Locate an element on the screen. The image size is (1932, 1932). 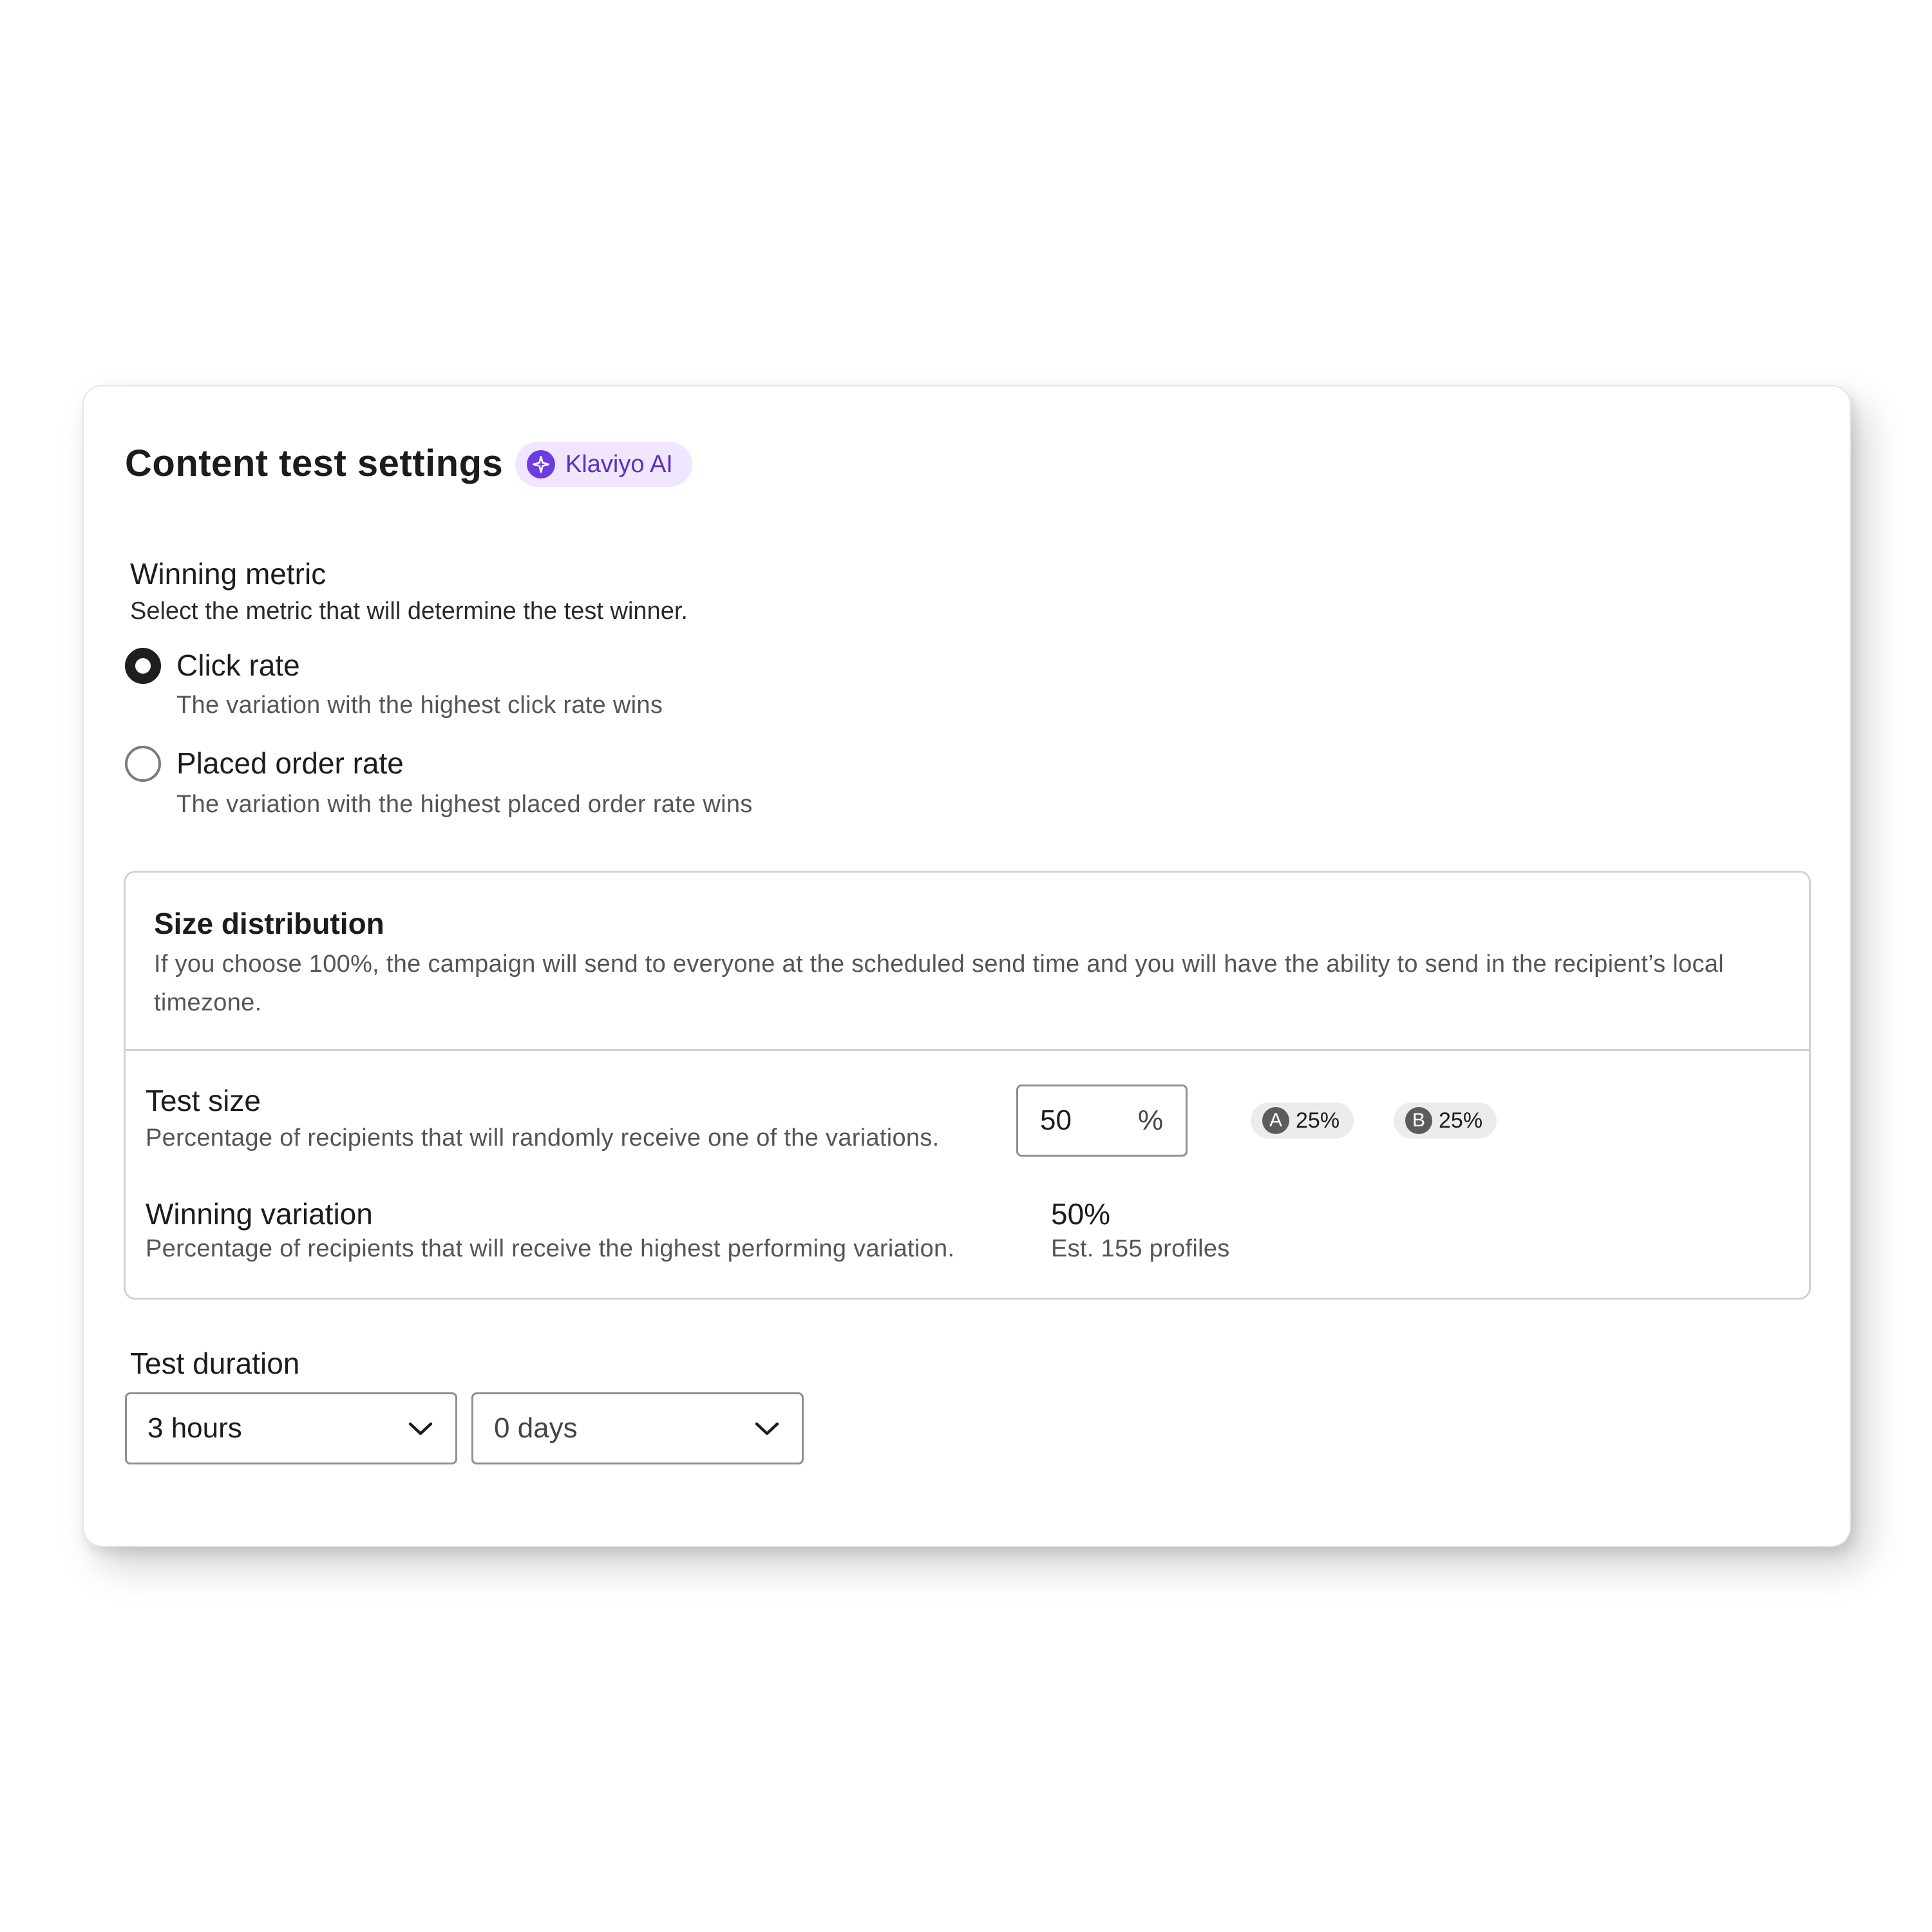
winning-metric-title: Winning metric is located at coordinates (229, 574).